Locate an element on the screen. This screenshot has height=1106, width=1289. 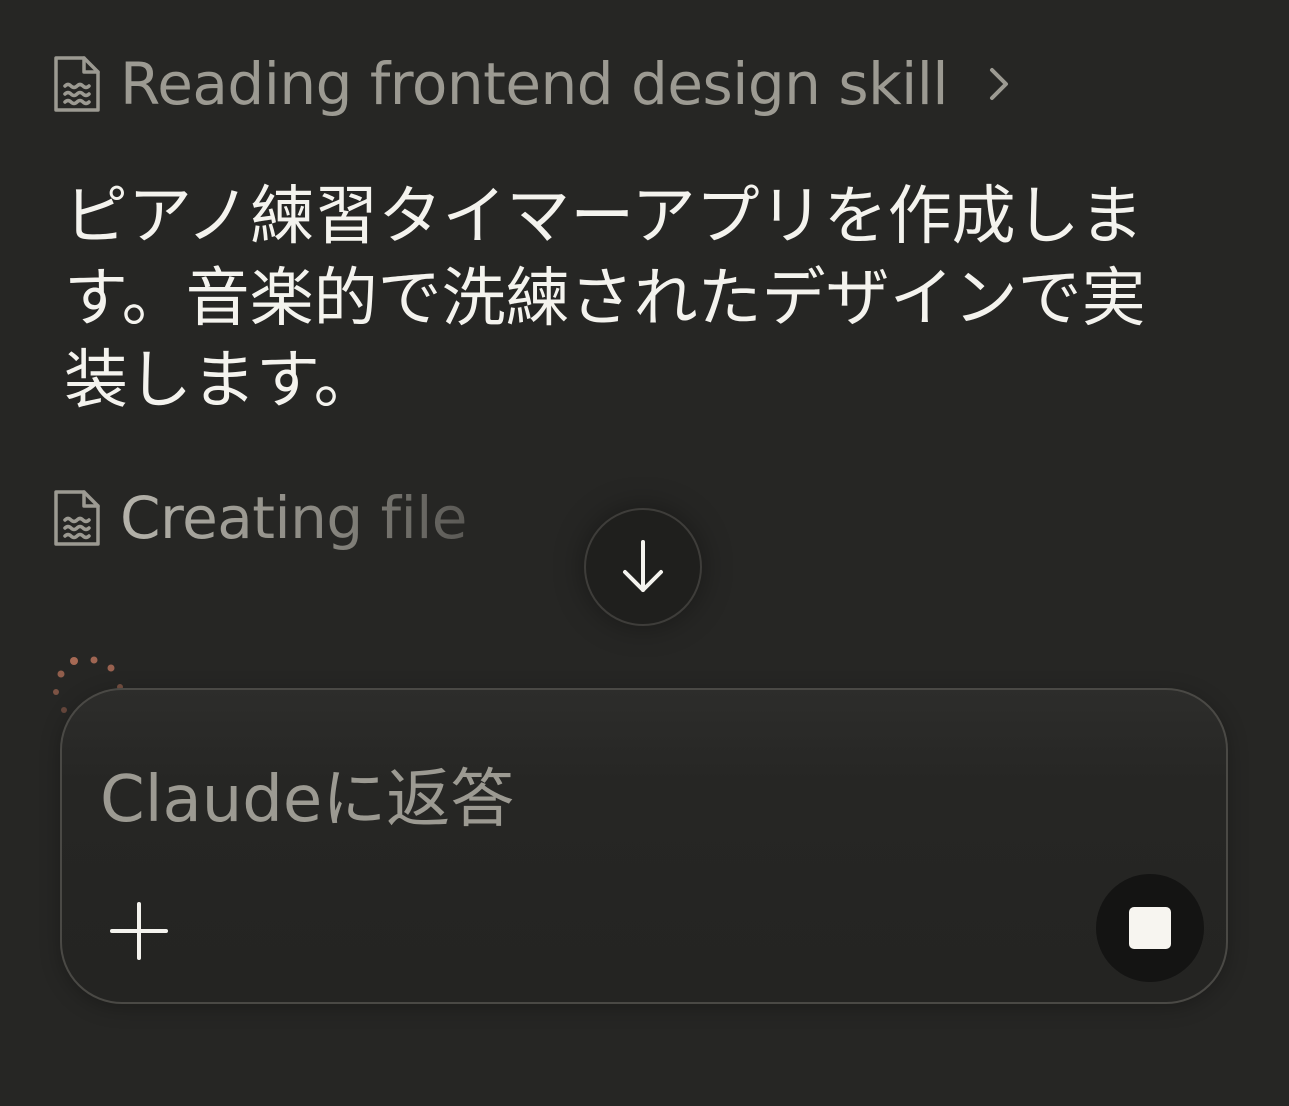
stop-icon is located at coordinates (1150, 928).